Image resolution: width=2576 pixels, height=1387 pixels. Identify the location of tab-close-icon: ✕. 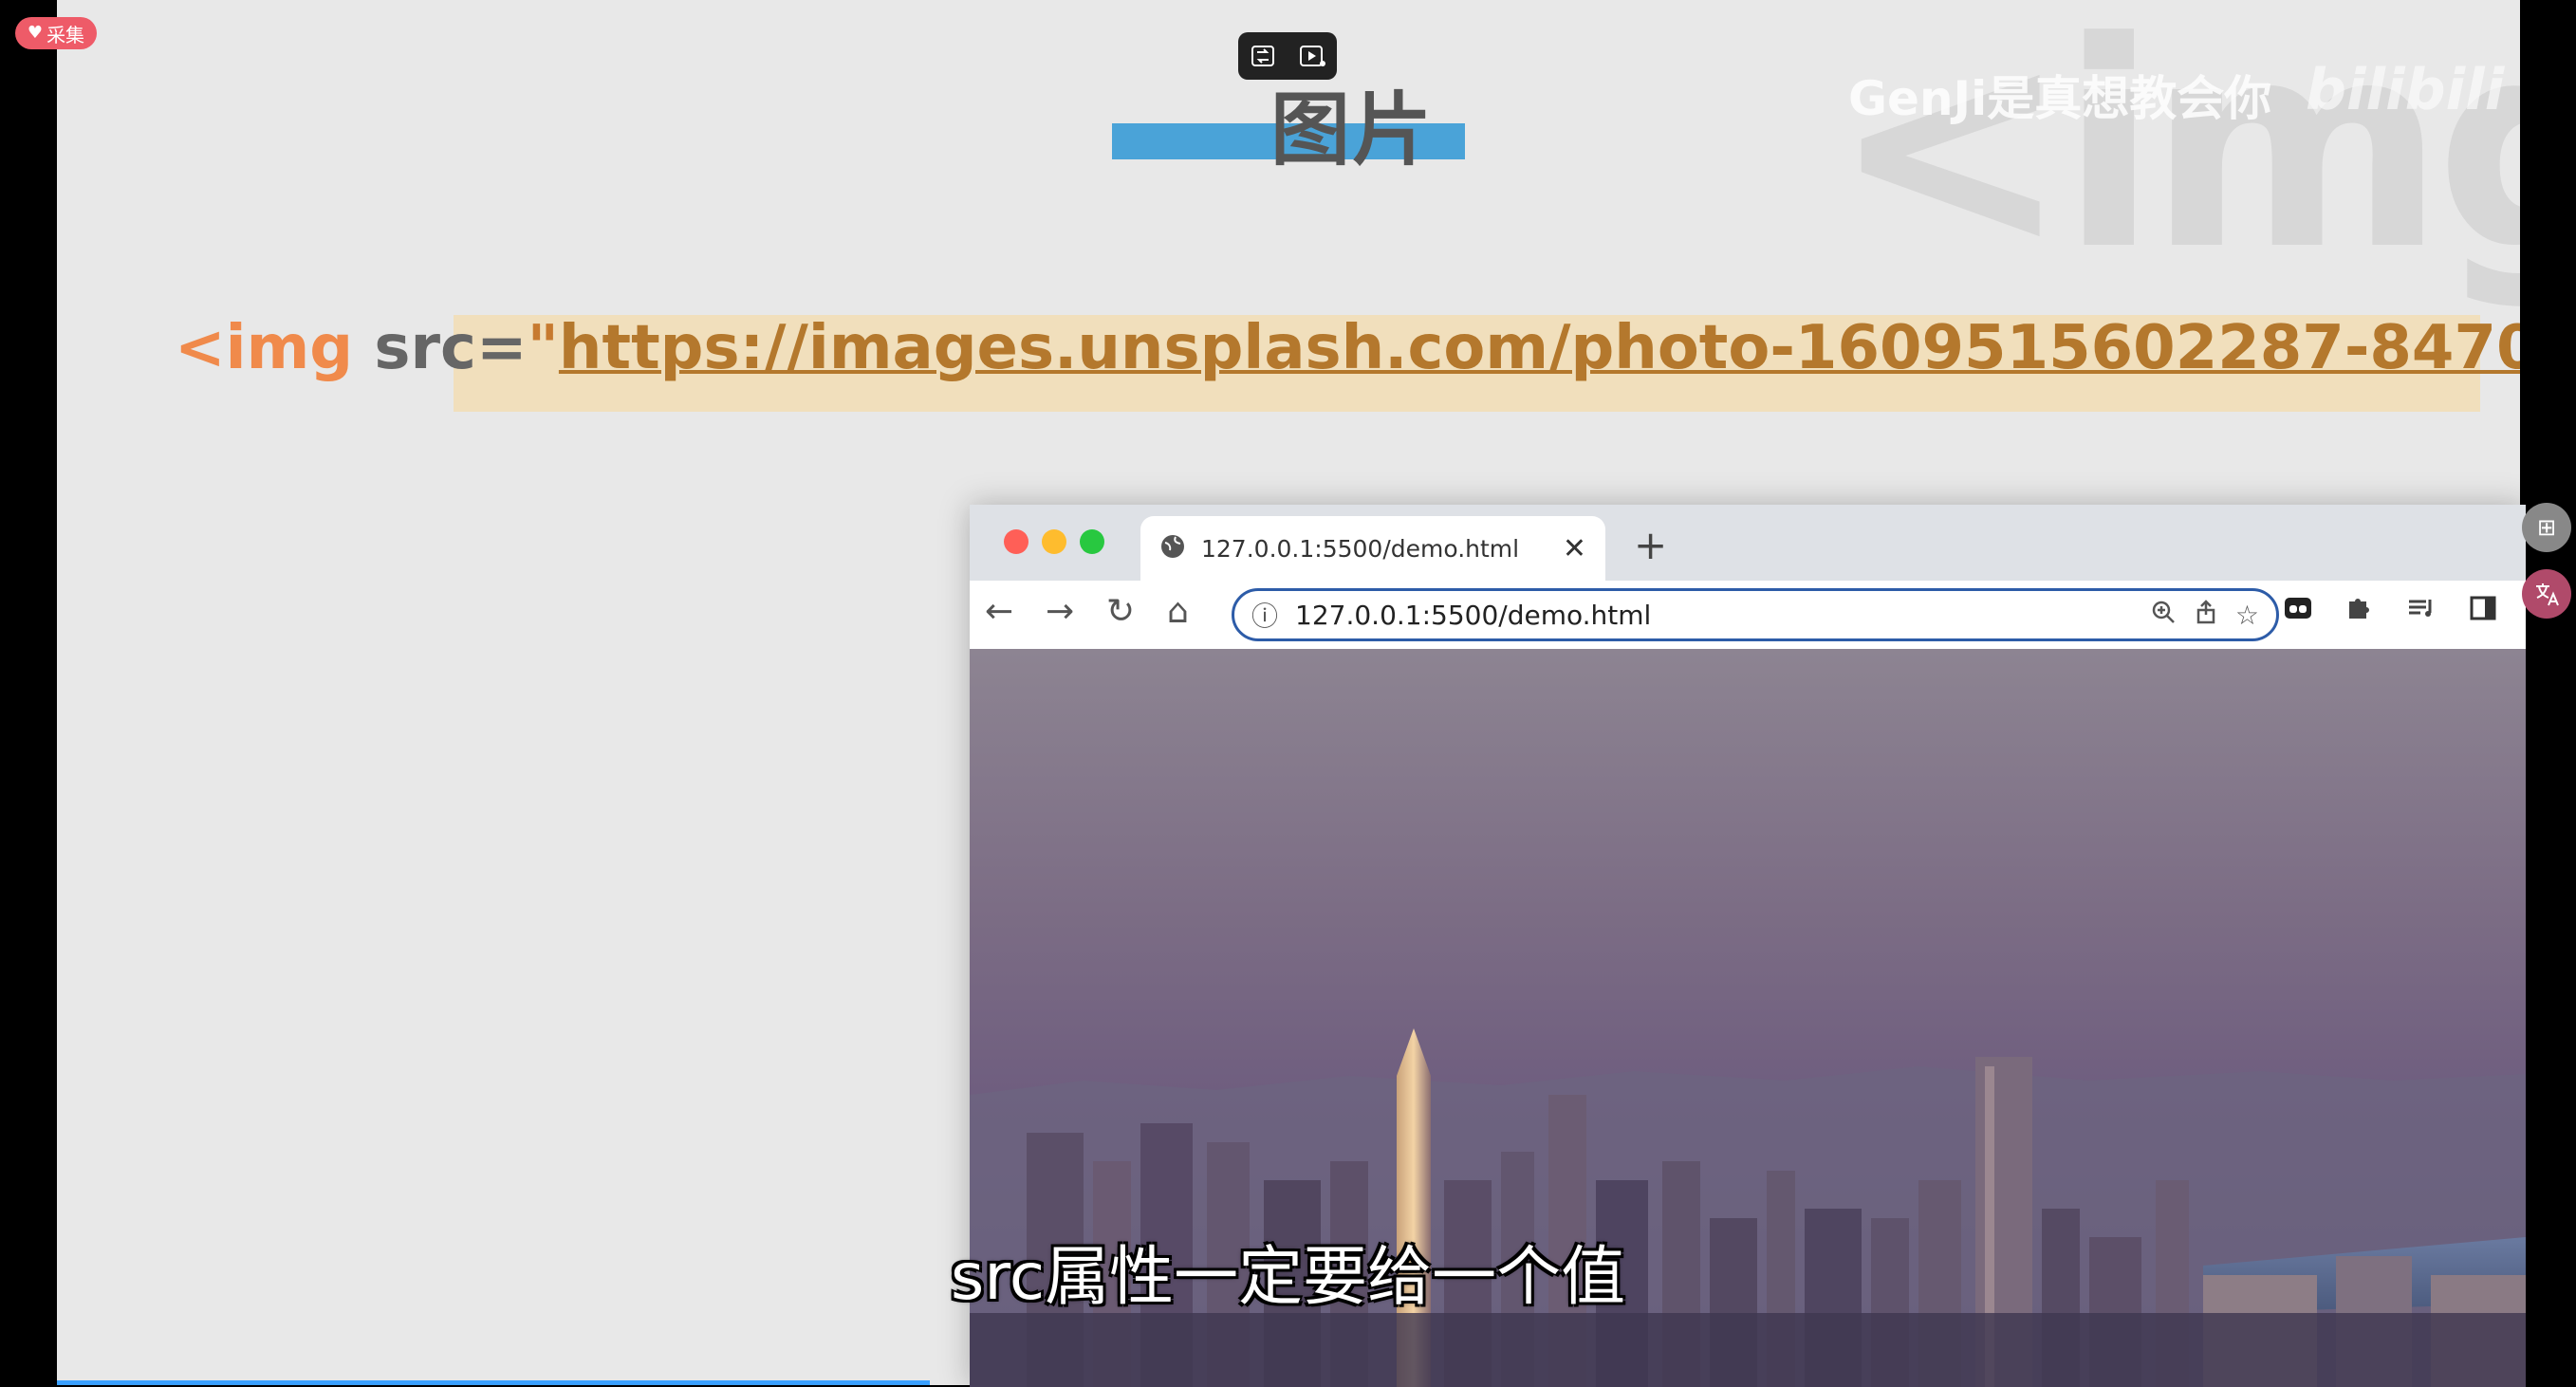
(1574, 549).